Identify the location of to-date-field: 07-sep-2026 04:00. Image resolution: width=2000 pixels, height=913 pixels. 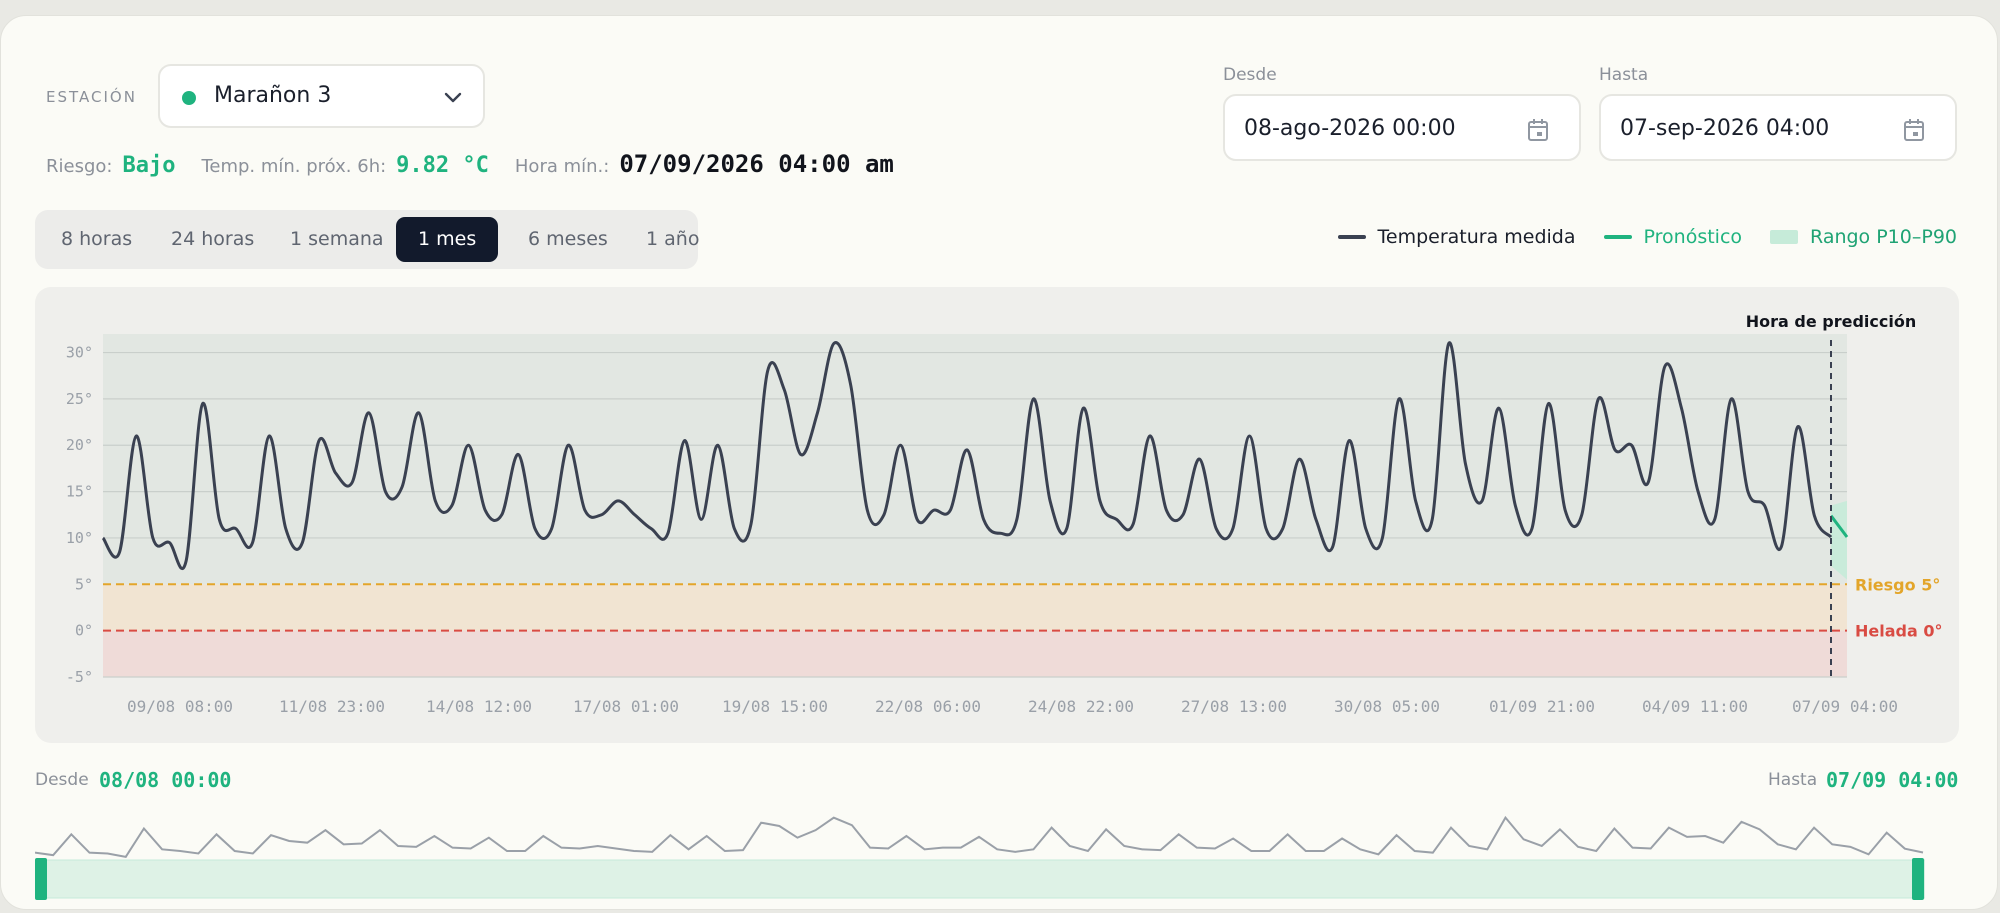
(1778, 127).